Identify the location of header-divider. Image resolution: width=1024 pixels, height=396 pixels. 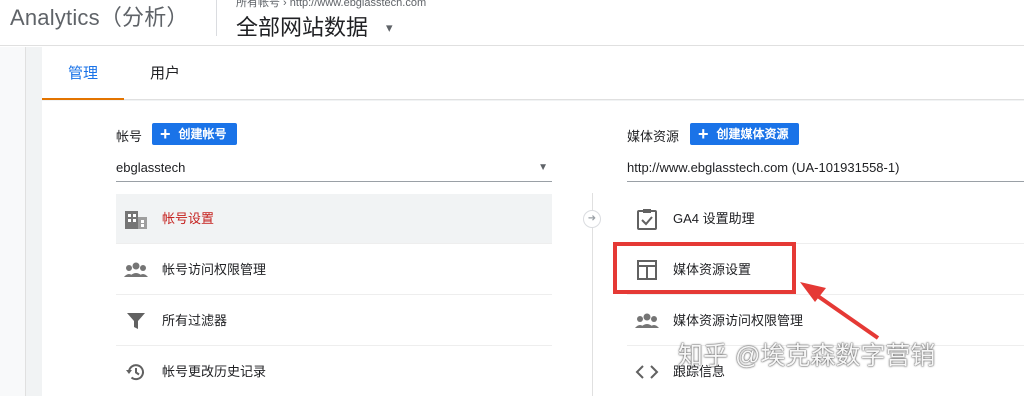
(216, 18).